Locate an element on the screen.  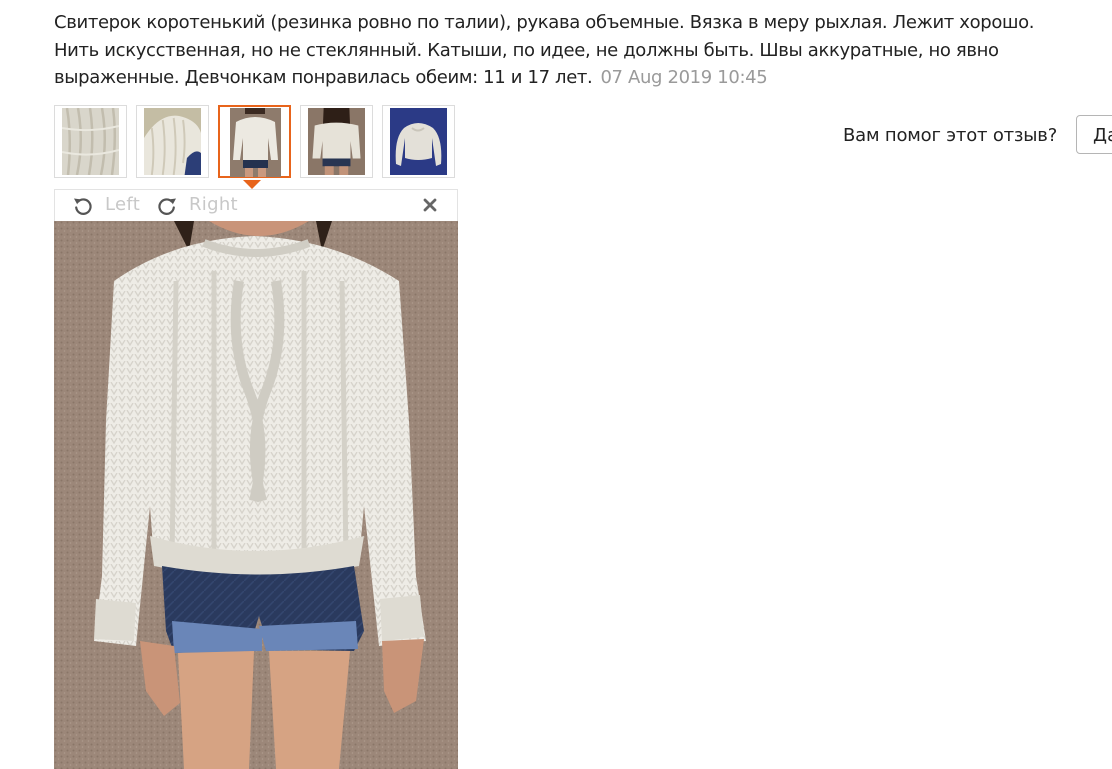
photo-thumbnail-2-image is located at coordinates (172, 141).